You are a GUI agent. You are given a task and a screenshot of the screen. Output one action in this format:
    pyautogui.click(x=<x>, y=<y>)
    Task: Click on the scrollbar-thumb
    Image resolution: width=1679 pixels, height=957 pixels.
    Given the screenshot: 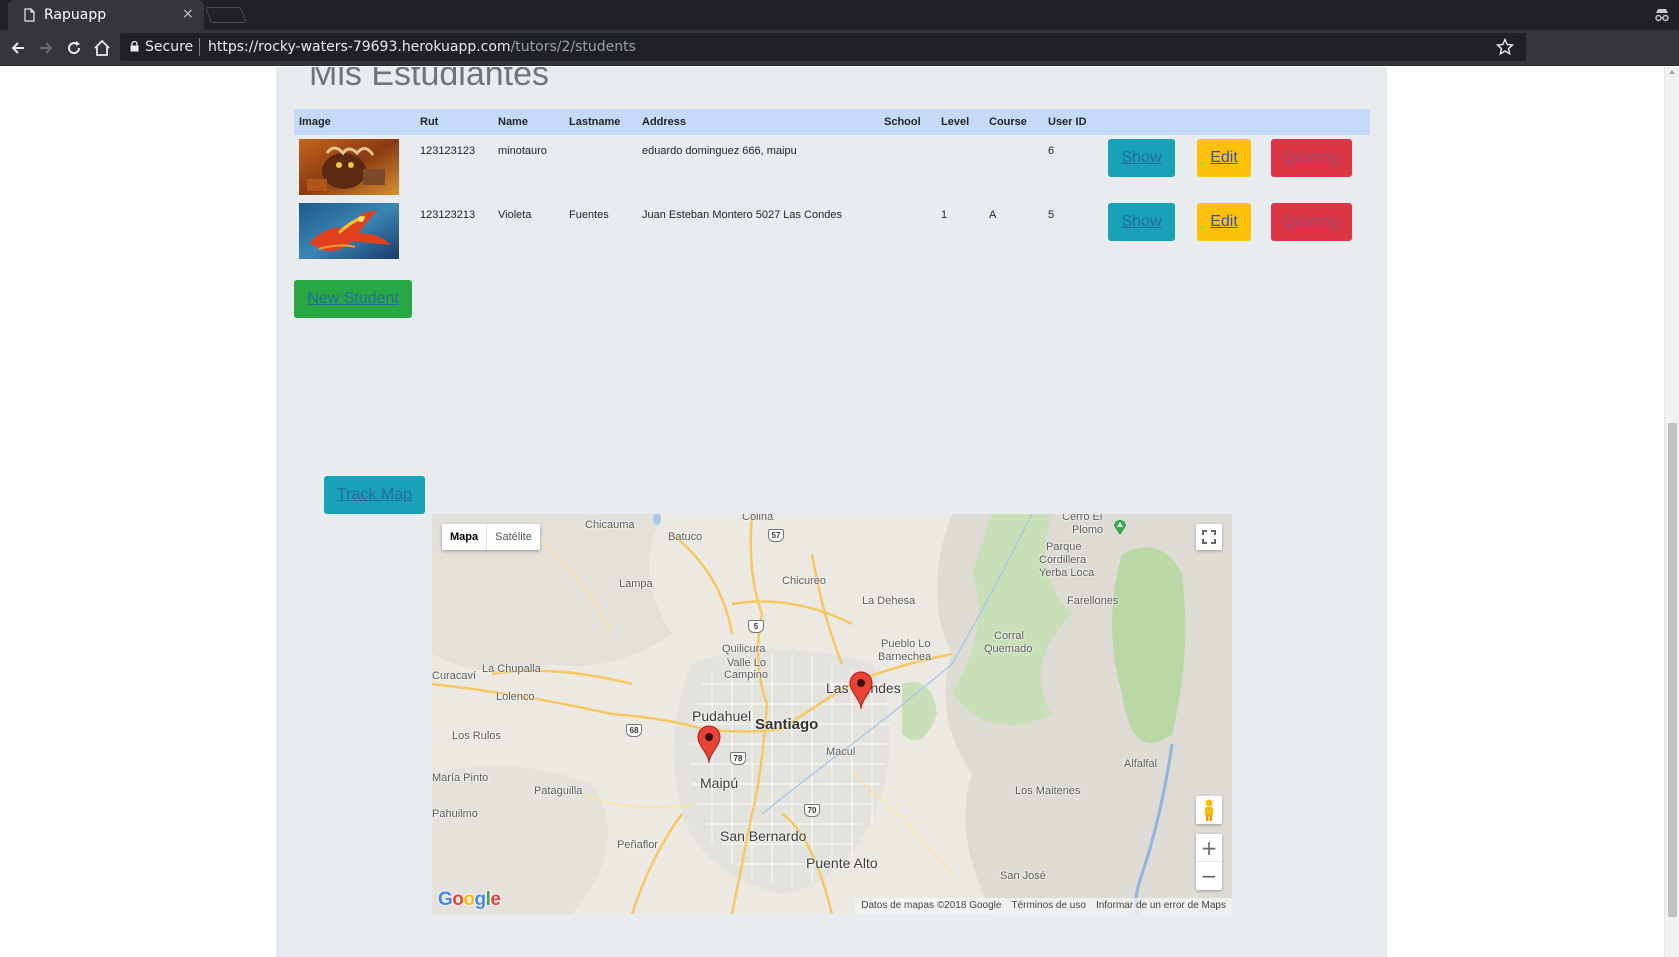 What is the action you would take?
    pyautogui.click(x=1672, y=670)
    